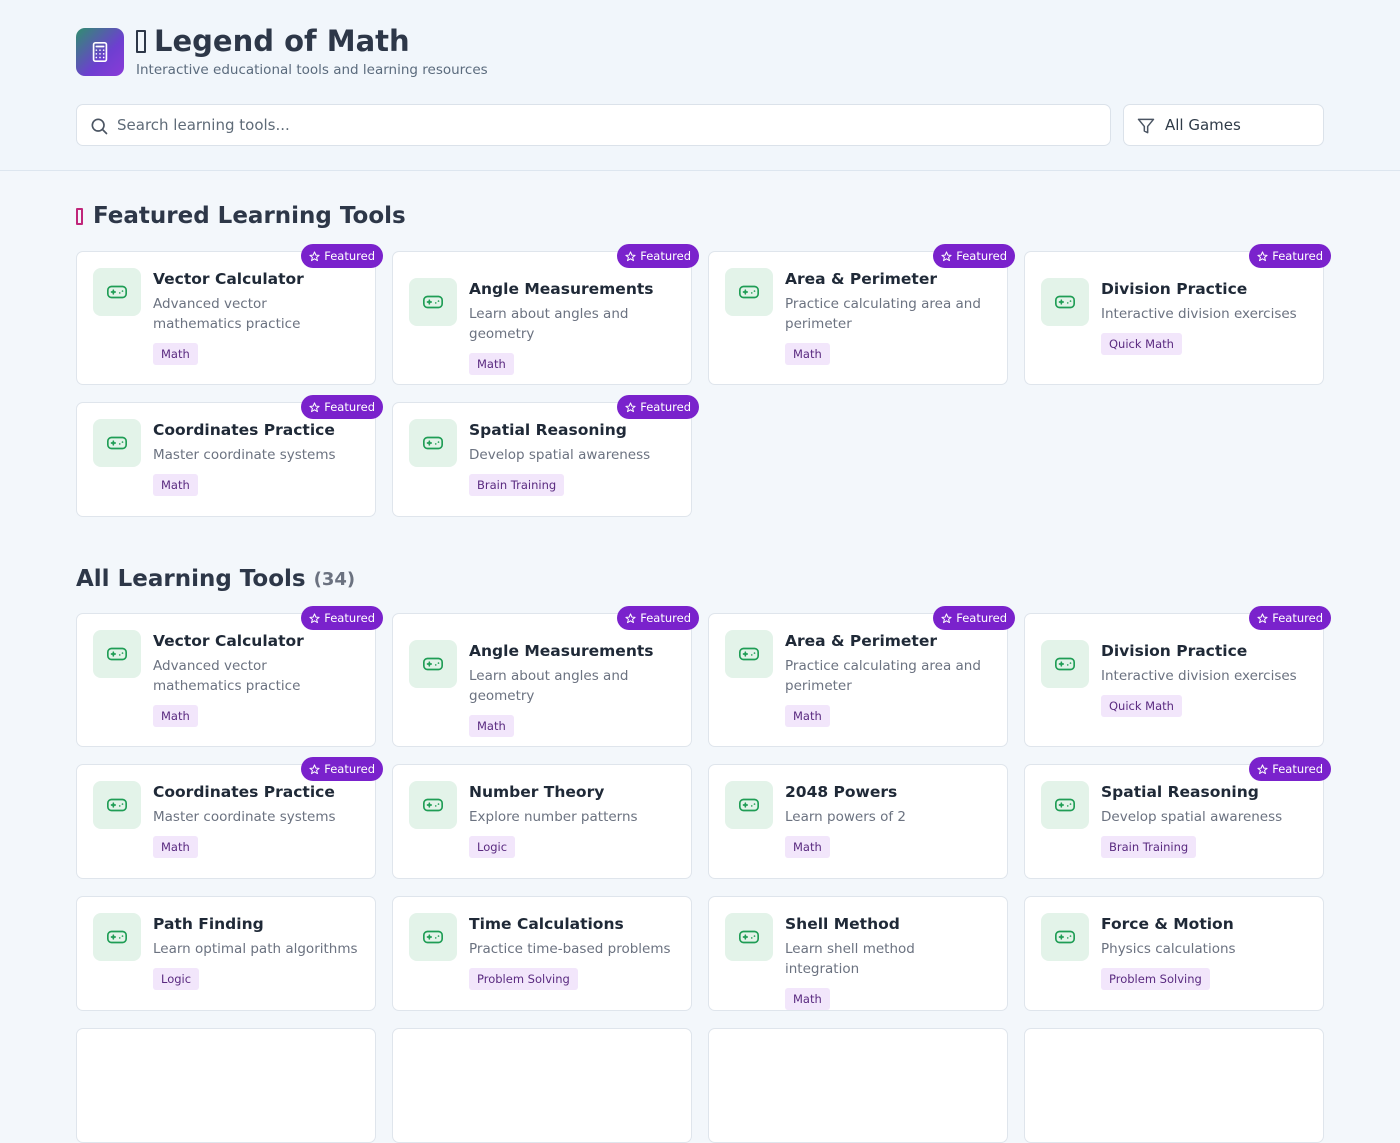 This screenshot has height=1143, width=1400. What do you see at coordinates (141, 41) in the screenshot?
I see `missing-glyph-icon` at bounding box center [141, 41].